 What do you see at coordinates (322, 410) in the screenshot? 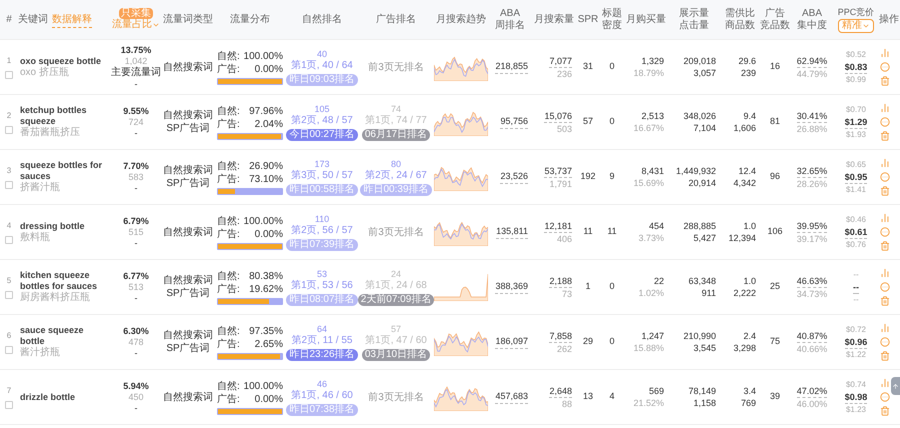
I see `rank-time-badge: 昨日07:38排名` at bounding box center [322, 410].